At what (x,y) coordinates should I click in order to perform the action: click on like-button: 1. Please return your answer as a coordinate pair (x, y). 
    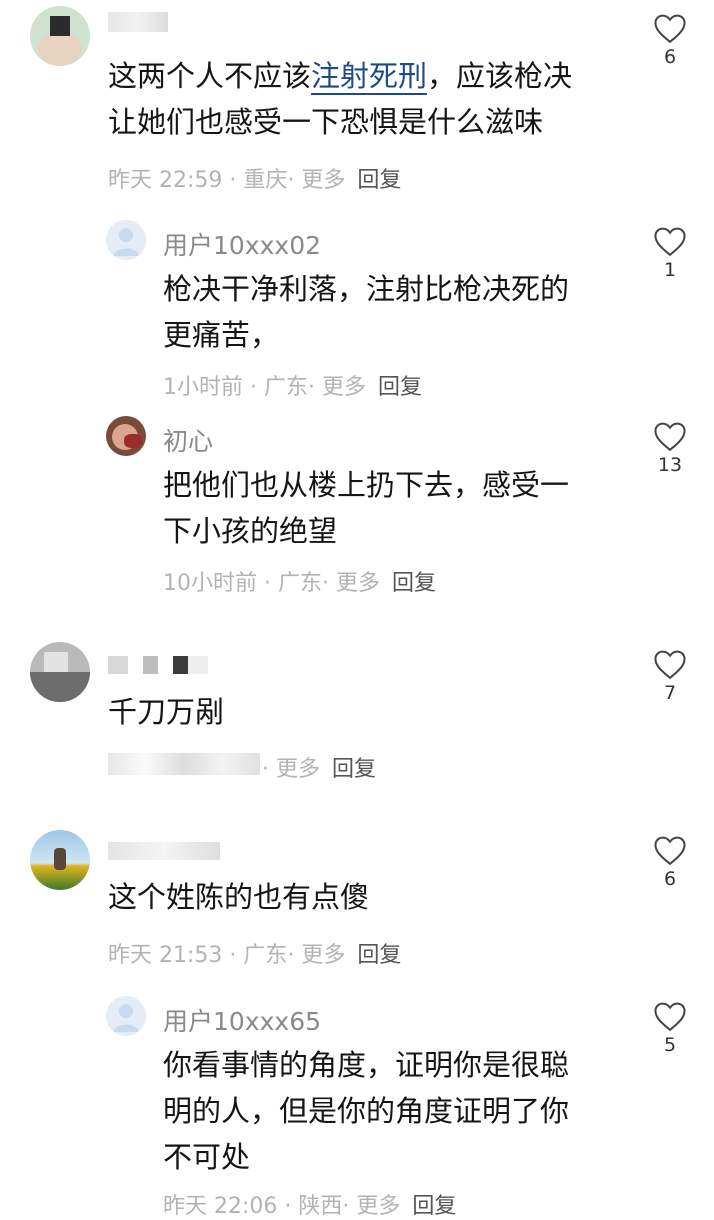
    Looking at the image, I should click on (670, 253).